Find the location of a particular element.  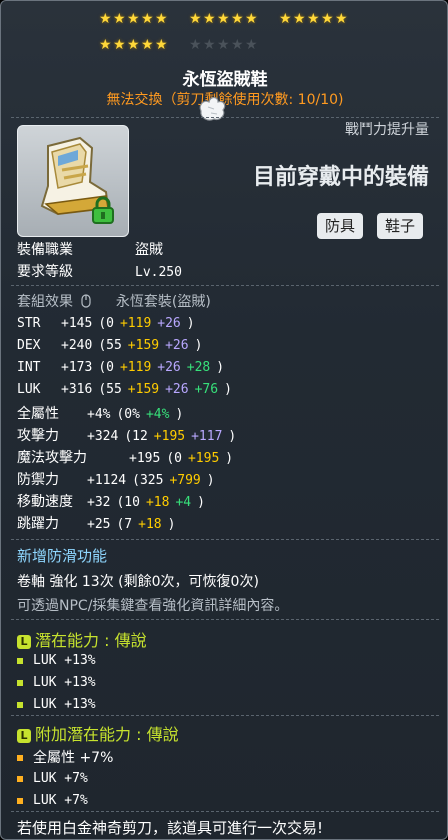

potential-header: L 潛在能力 : 傳說 is located at coordinates (82, 639).